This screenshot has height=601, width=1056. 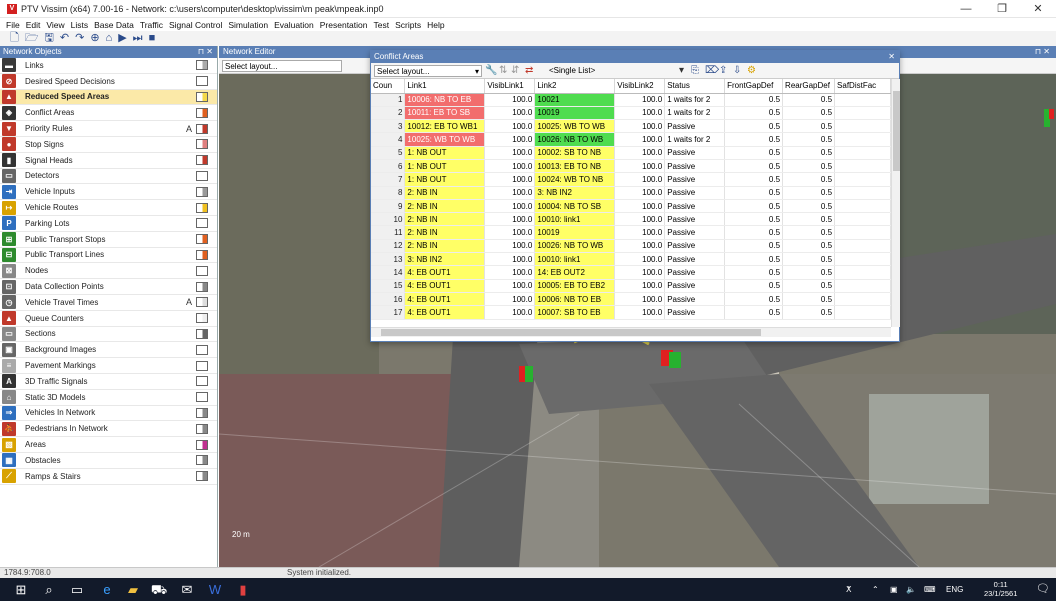 I want to click on stop-icon: ■, so click(x=152, y=38).